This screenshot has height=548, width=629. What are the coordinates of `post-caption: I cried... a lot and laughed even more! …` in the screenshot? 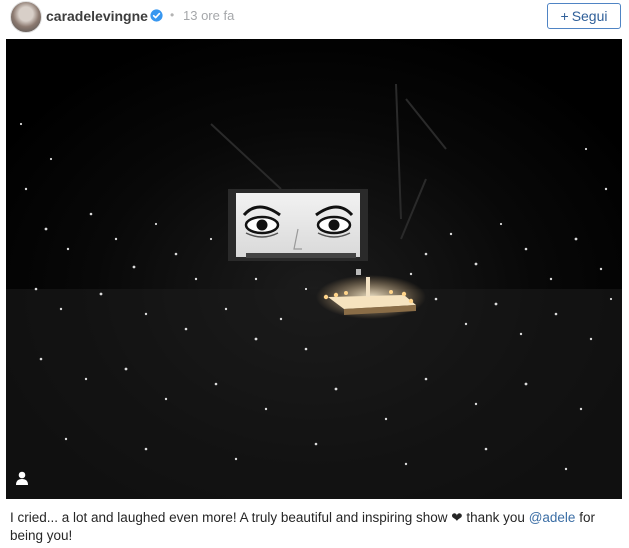 It's located at (313, 527).